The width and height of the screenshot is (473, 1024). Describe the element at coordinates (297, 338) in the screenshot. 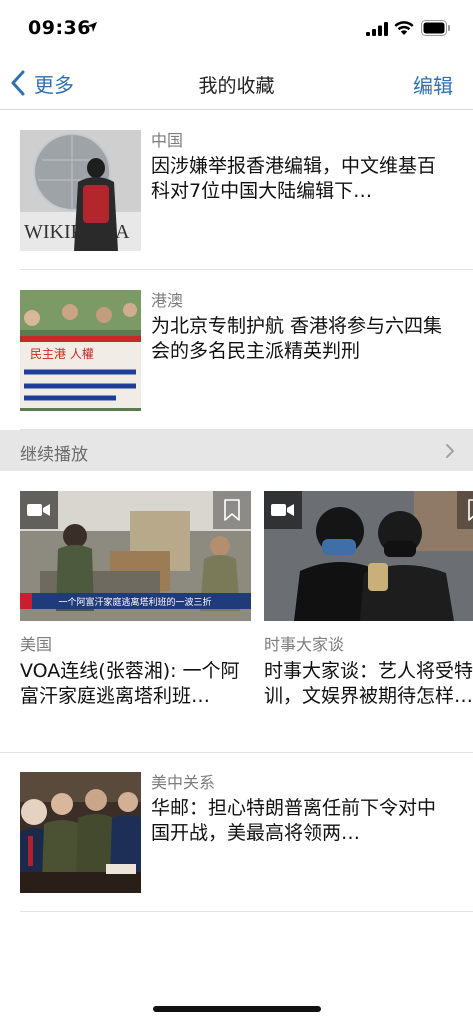

I see `article-headline: 为北京专制护航 香港将参与六四集会的多名民主派精英判刑` at that location.